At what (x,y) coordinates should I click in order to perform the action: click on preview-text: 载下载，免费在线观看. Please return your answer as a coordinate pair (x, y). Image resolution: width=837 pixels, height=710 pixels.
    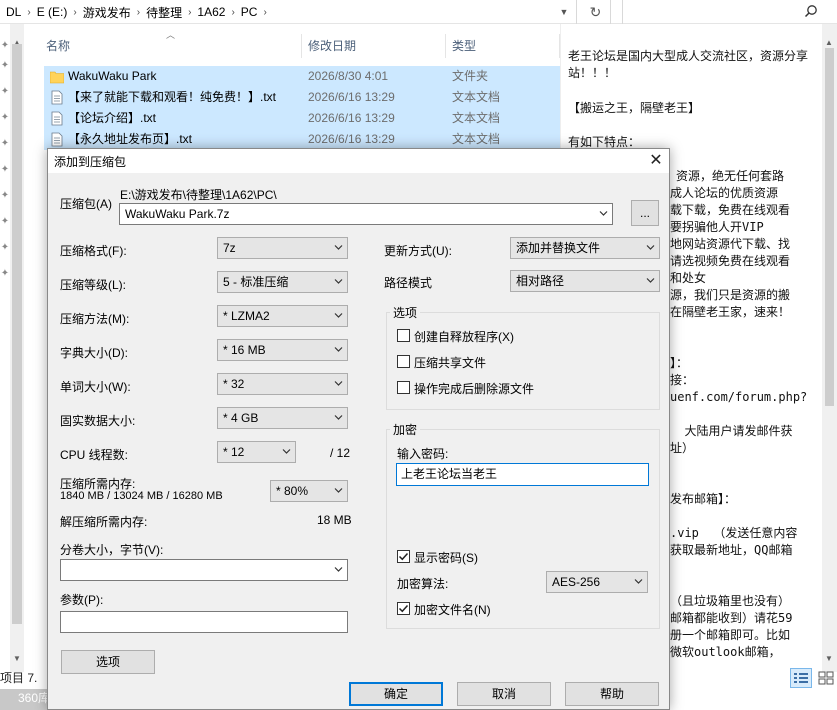
    Looking at the image, I should click on (730, 210).